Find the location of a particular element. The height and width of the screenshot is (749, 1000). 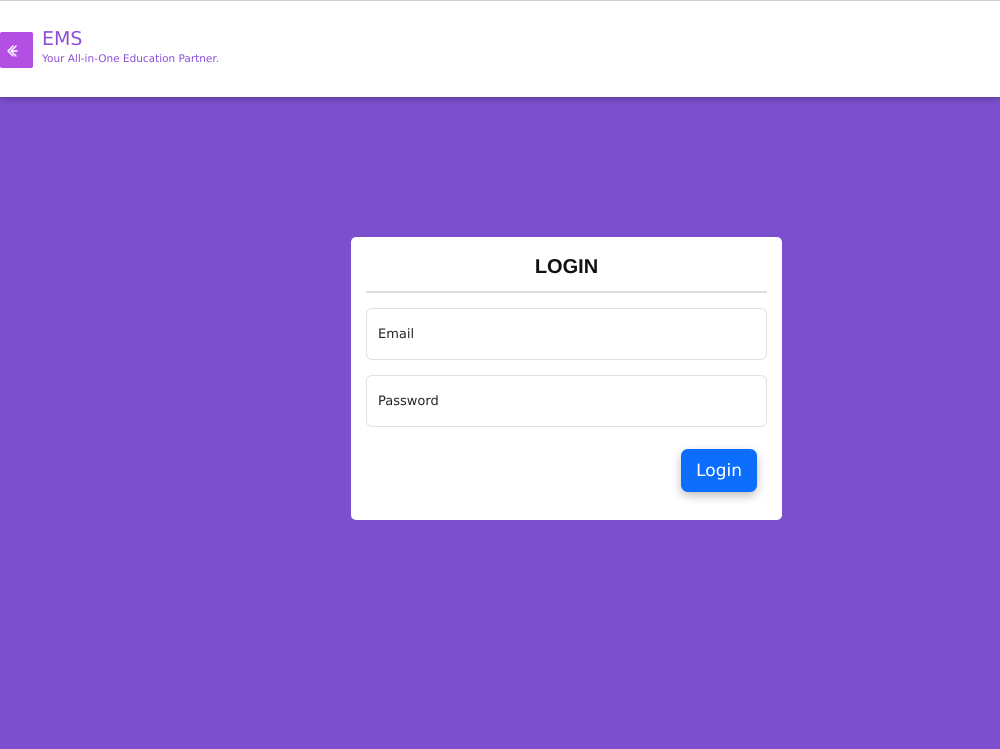

brand-tagline: Your All-in-One Education Partner. is located at coordinates (131, 59).